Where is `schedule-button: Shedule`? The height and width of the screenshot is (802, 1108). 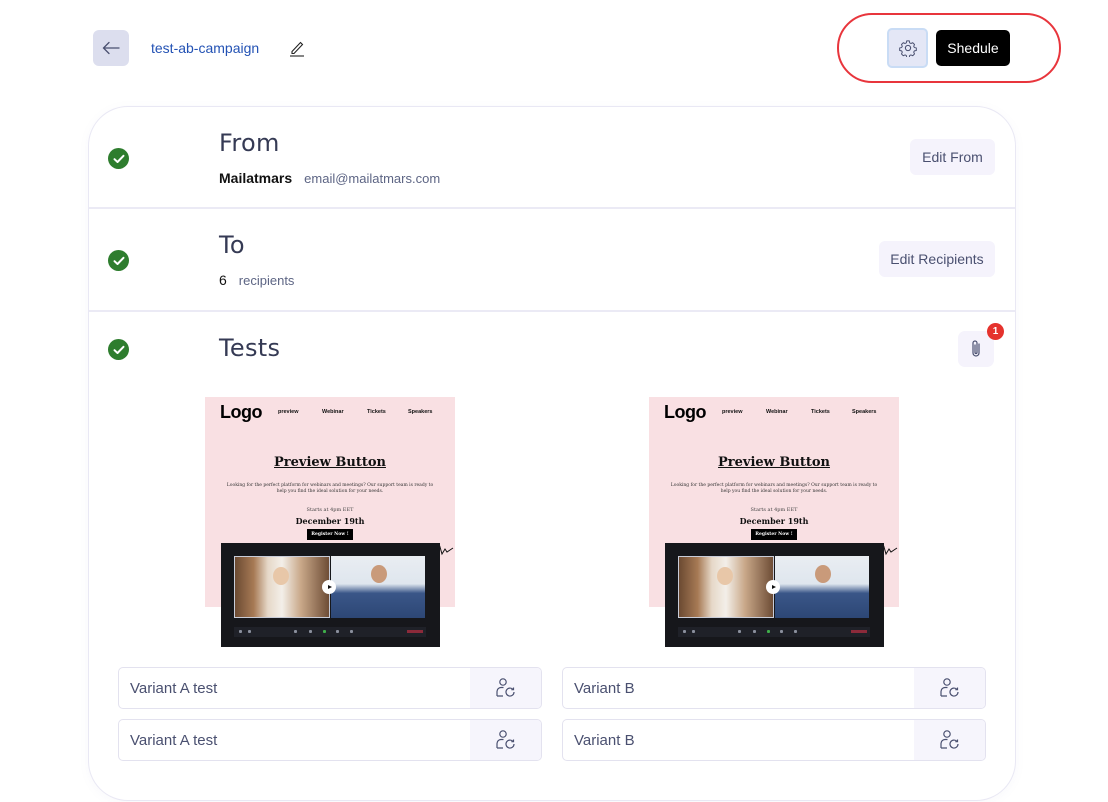 schedule-button: Shedule is located at coordinates (973, 48).